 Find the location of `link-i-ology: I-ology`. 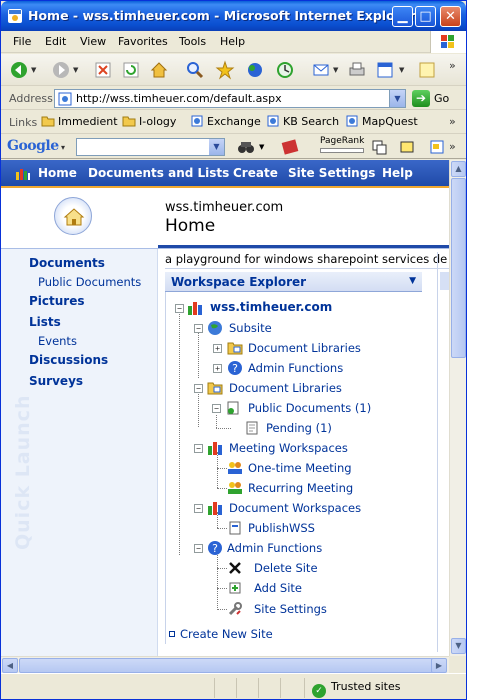

link-i-ology: I-ology is located at coordinates (149, 121).